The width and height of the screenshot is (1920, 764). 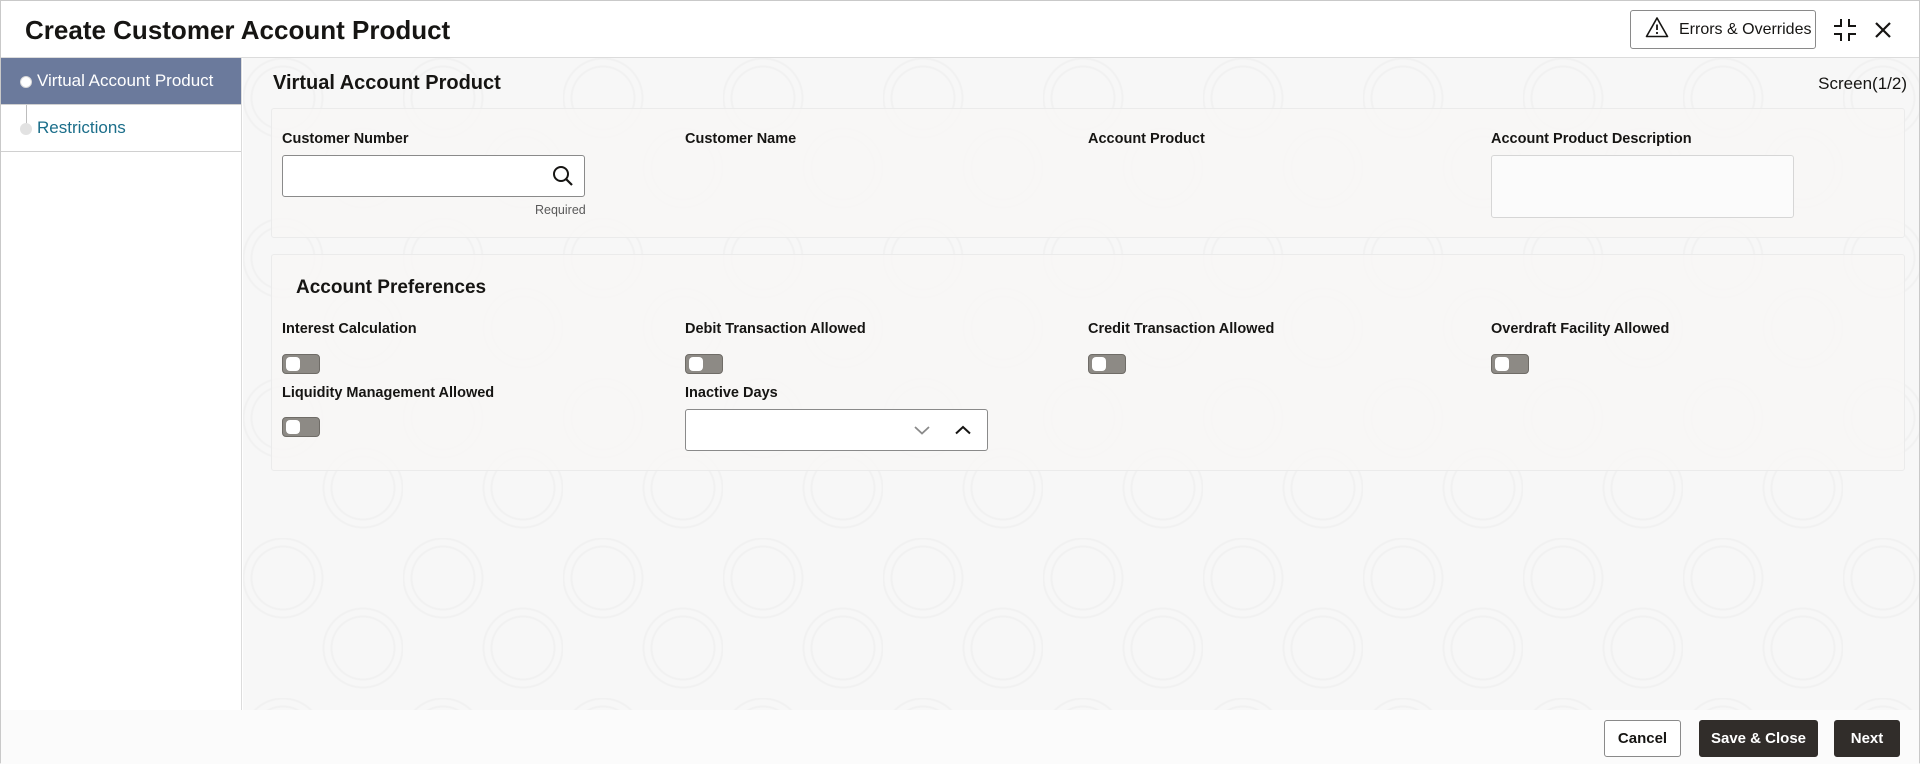 I want to click on next-button: Next, so click(x=1867, y=738).